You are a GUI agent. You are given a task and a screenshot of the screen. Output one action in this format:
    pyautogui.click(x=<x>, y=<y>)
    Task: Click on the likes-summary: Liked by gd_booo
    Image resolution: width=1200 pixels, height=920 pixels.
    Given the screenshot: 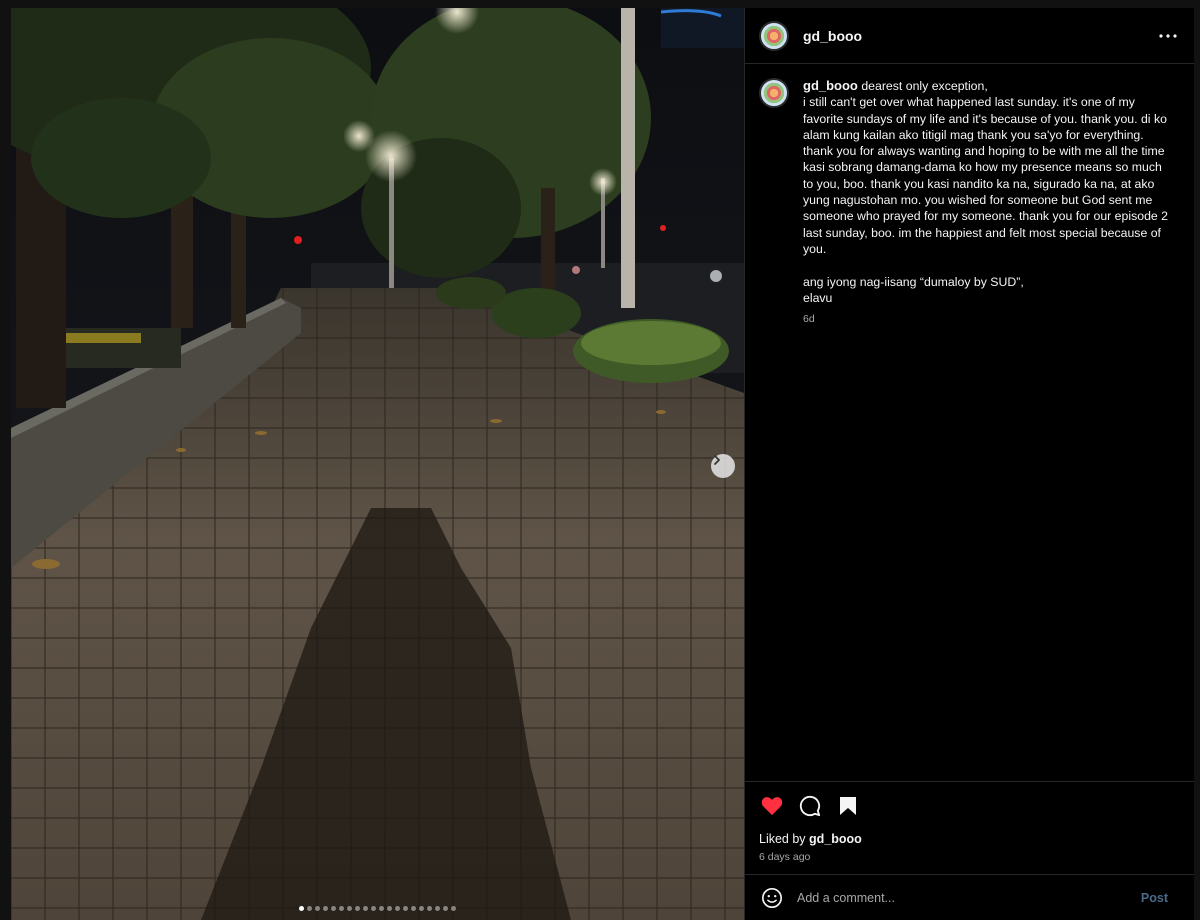 What is the action you would take?
    pyautogui.click(x=810, y=839)
    